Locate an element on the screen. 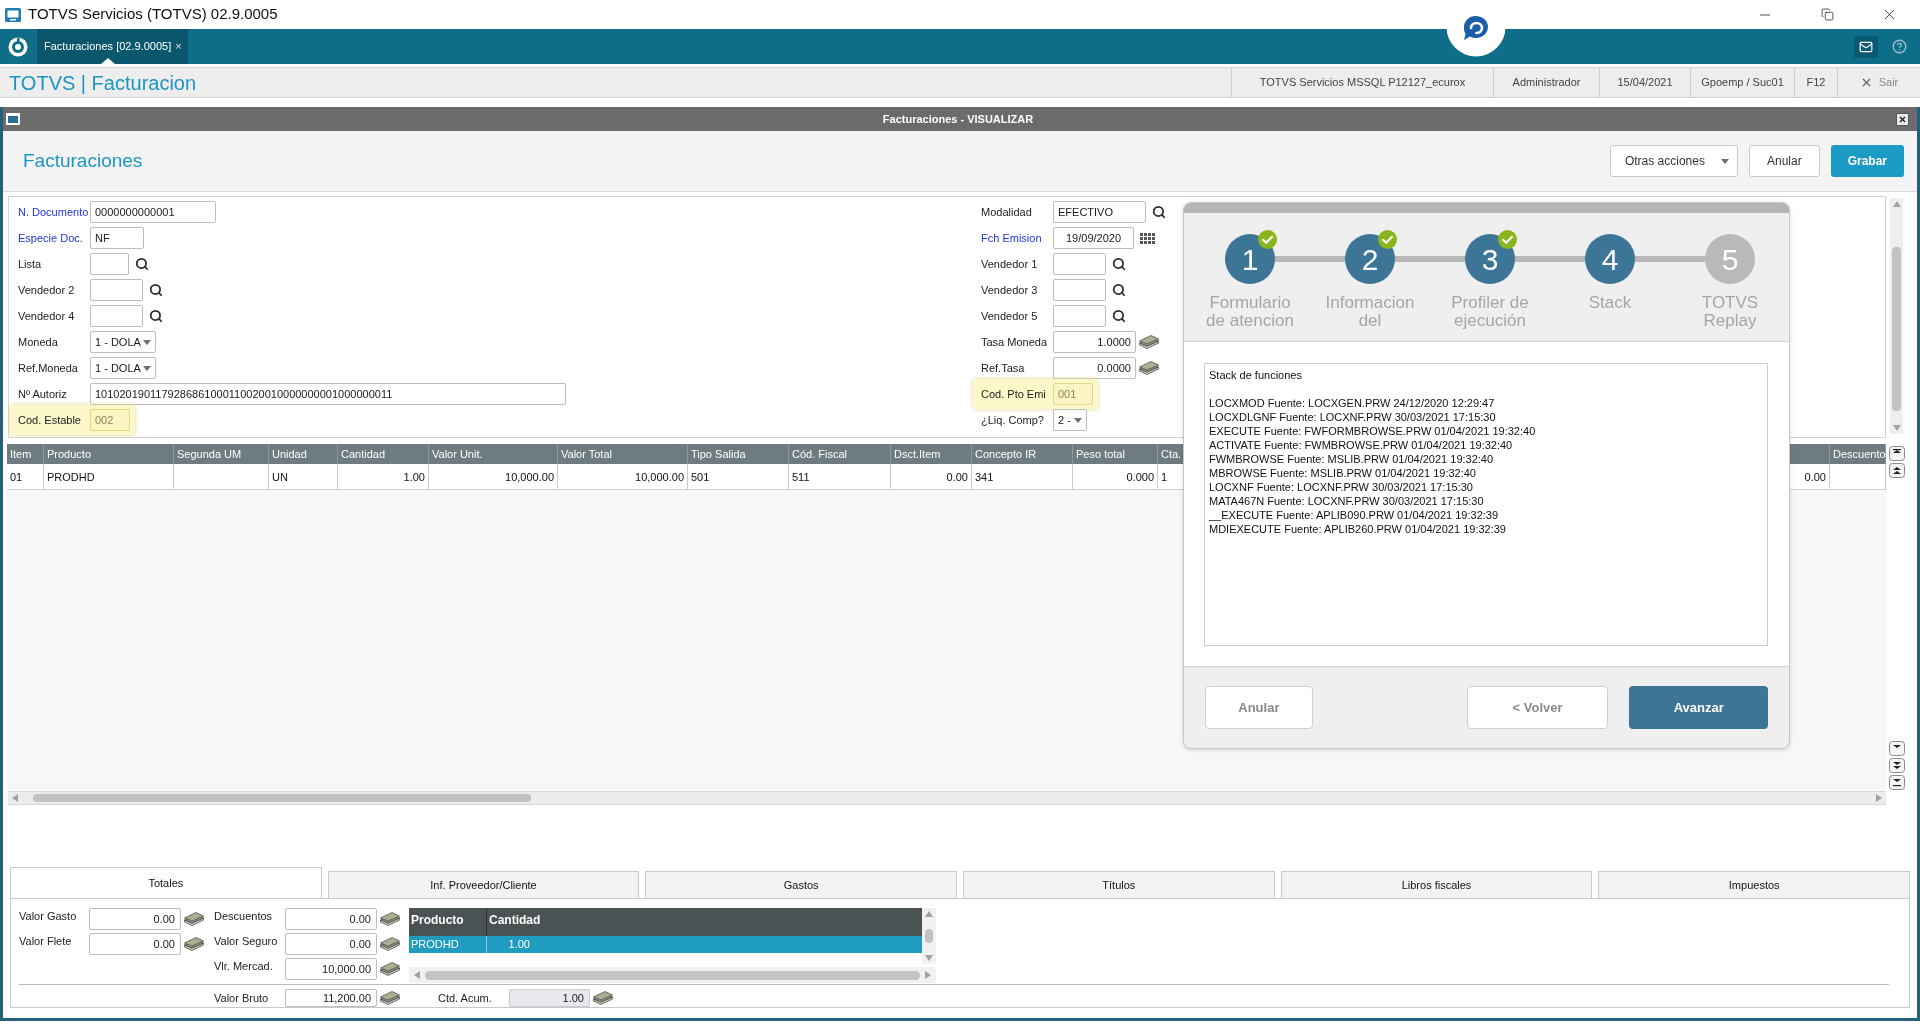 The width and height of the screenshot is (1920, 1029). logo-icon is located at coordinates (18, 46).